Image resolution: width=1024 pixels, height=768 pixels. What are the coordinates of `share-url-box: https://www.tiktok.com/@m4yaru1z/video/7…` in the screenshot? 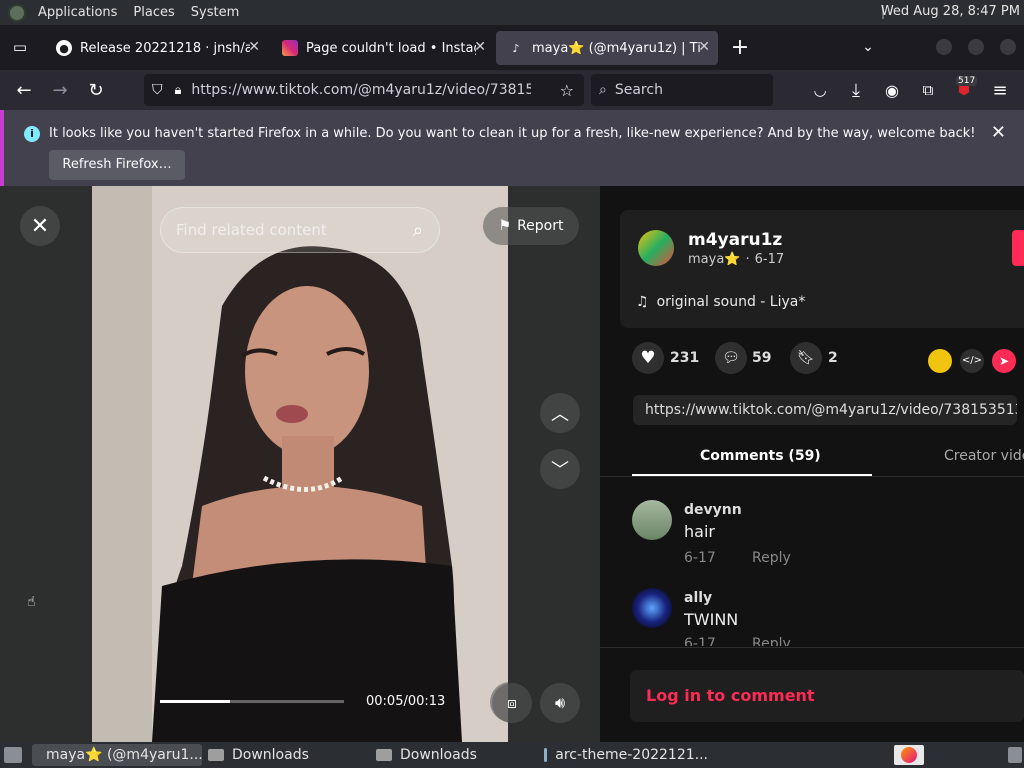 It's located at (825, 410).